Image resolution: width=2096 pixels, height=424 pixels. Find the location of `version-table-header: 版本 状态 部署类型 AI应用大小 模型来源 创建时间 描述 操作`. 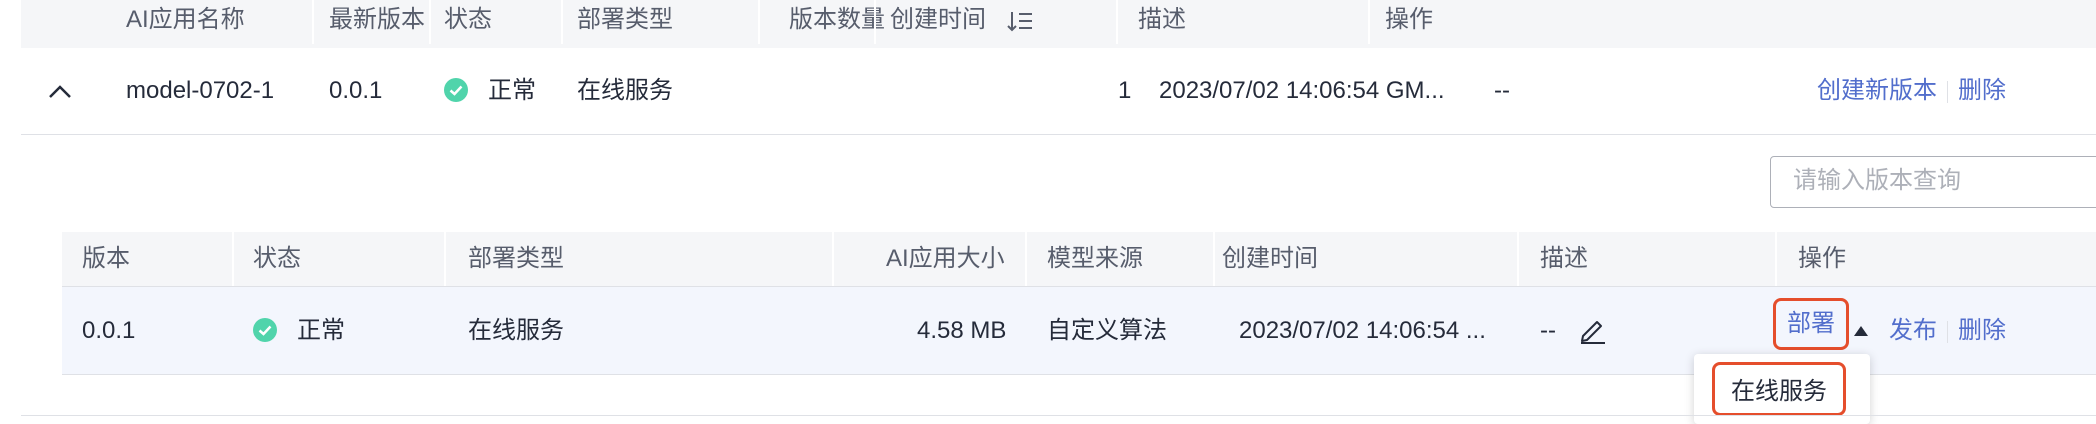

version-table-header: 版本 状态 部署类型 AI应用大小 模型来源 创建时间 描述 操作 is located at coordinates (1079, 259).